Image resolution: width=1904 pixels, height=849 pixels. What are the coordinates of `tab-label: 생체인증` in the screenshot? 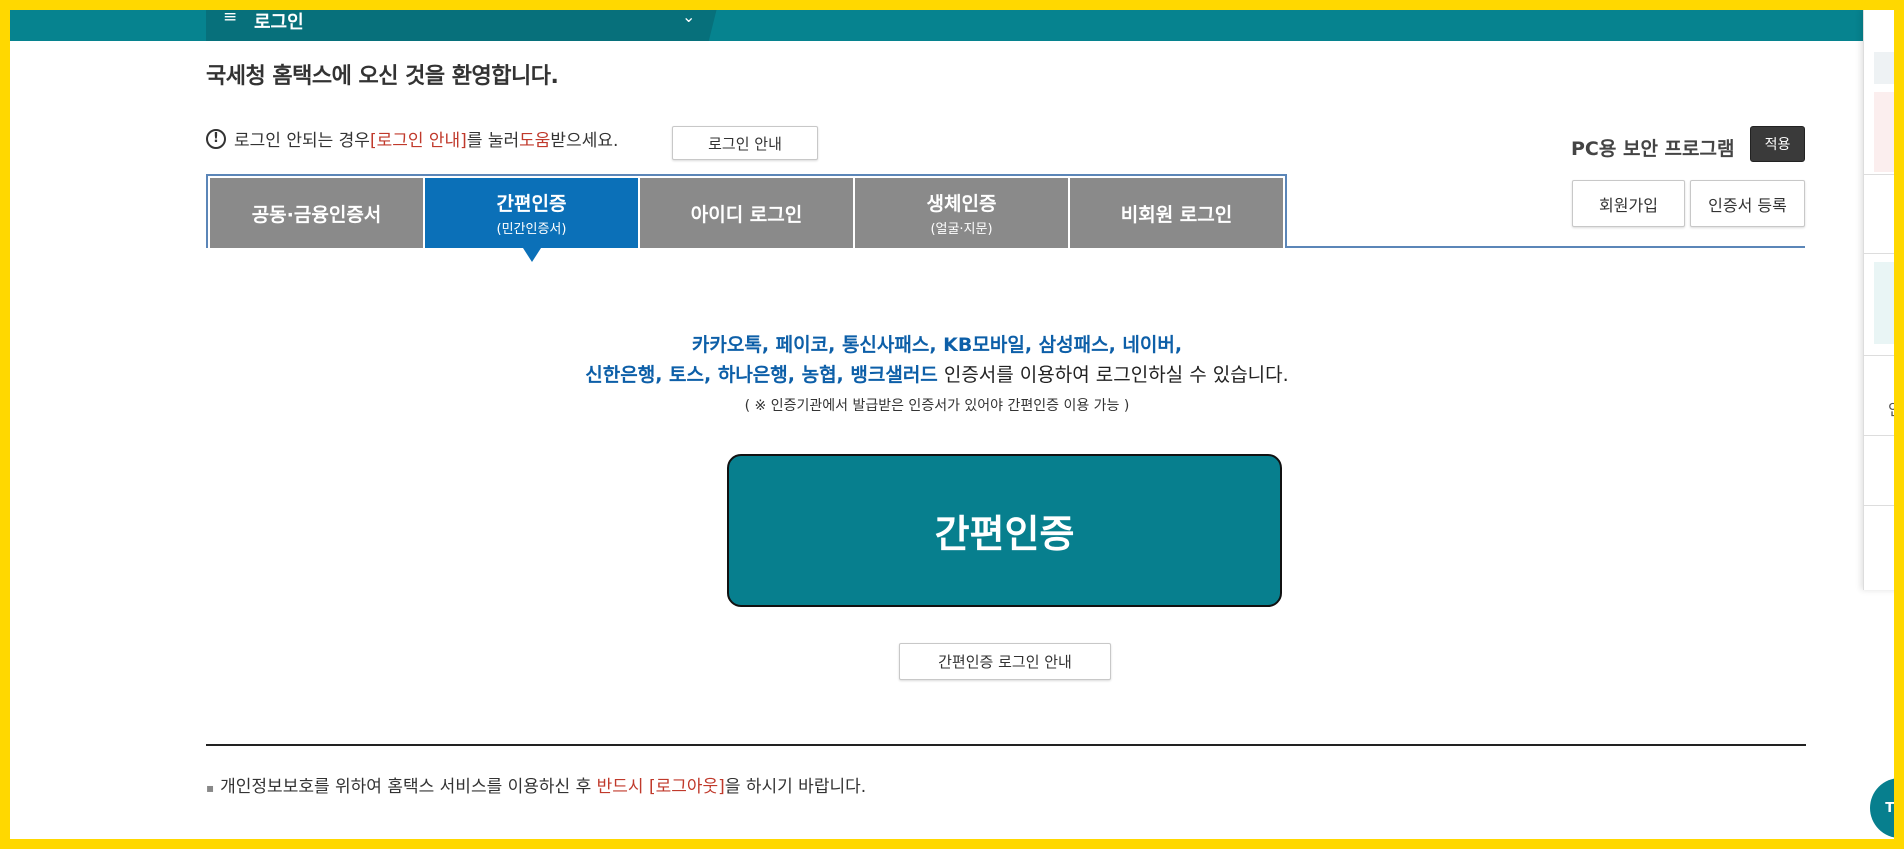 It's located at (961, 204).